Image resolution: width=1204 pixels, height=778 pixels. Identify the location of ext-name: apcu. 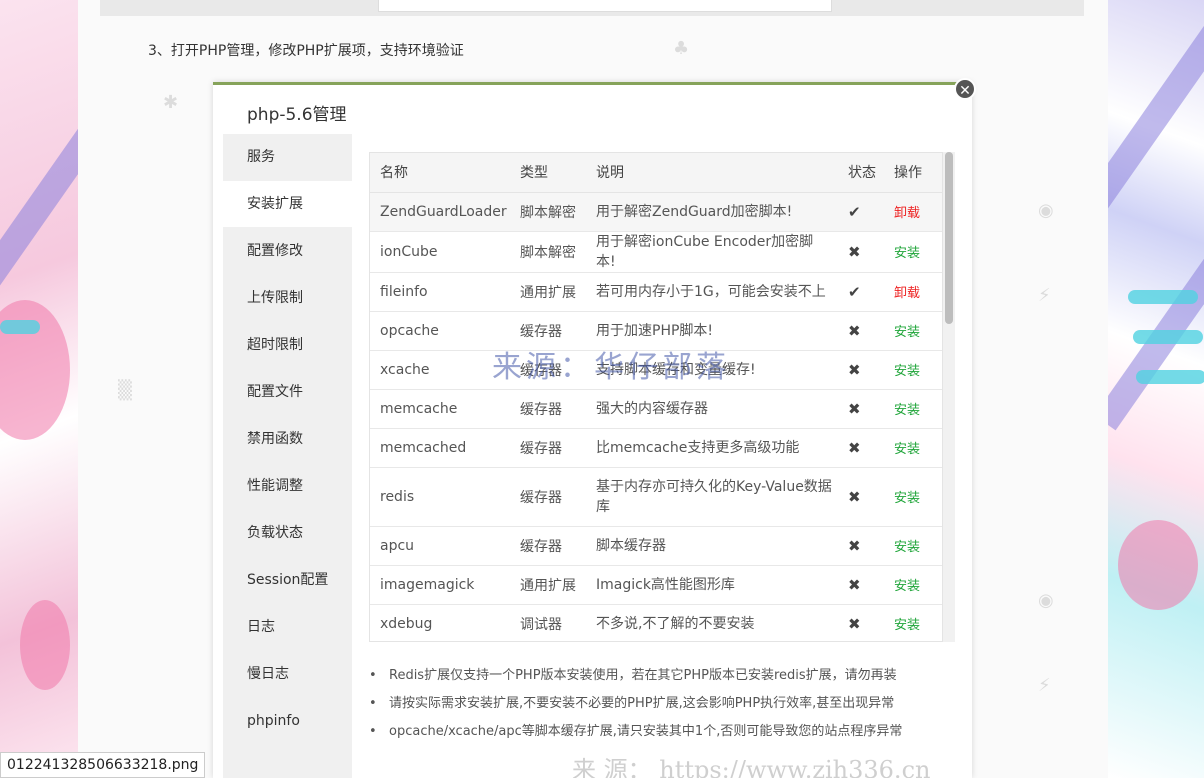
(440, 546).